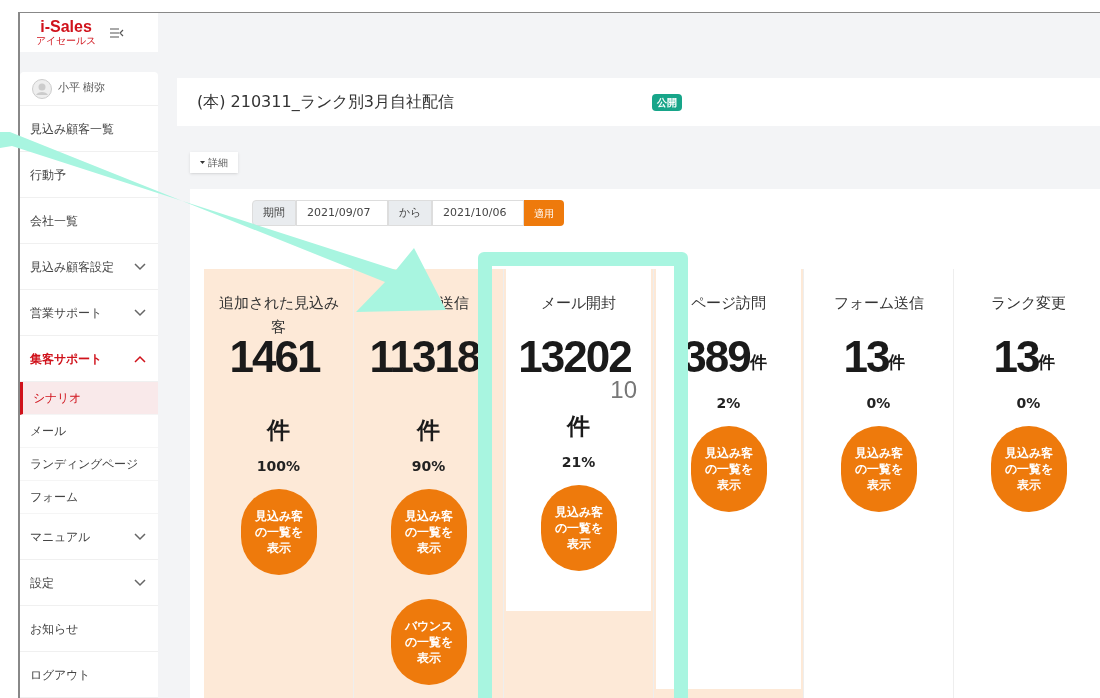 Image resolution: width=1100 pixels, height=698 pixels. What do you see at coordinates (89, 583) in the screenshot?
I see `sidebar-item: 設定` at bounding box center [89, 583].